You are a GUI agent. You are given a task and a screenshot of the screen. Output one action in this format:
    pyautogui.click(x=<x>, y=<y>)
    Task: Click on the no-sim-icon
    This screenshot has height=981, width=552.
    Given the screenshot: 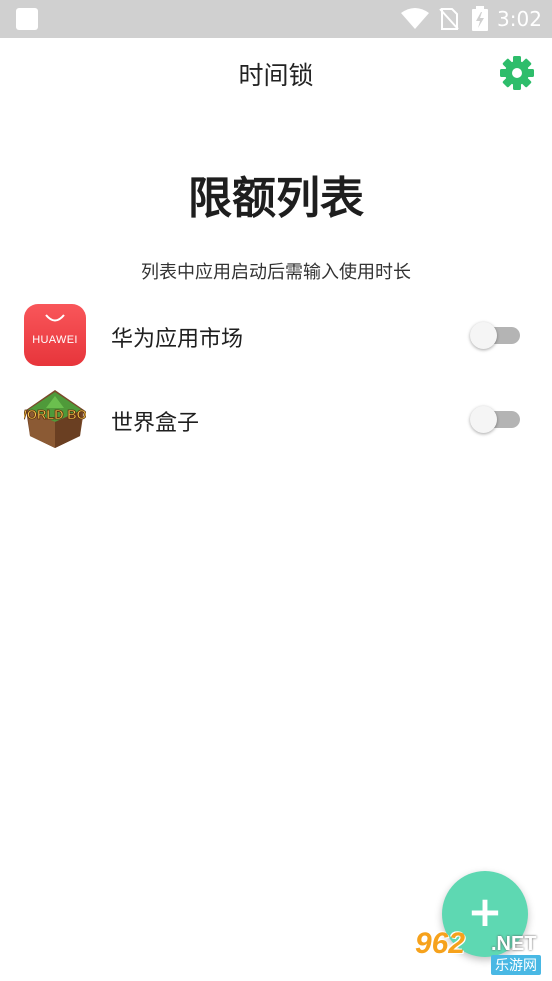 What is the action you would take?
    pyautogui.click(x=449, y=19)
    